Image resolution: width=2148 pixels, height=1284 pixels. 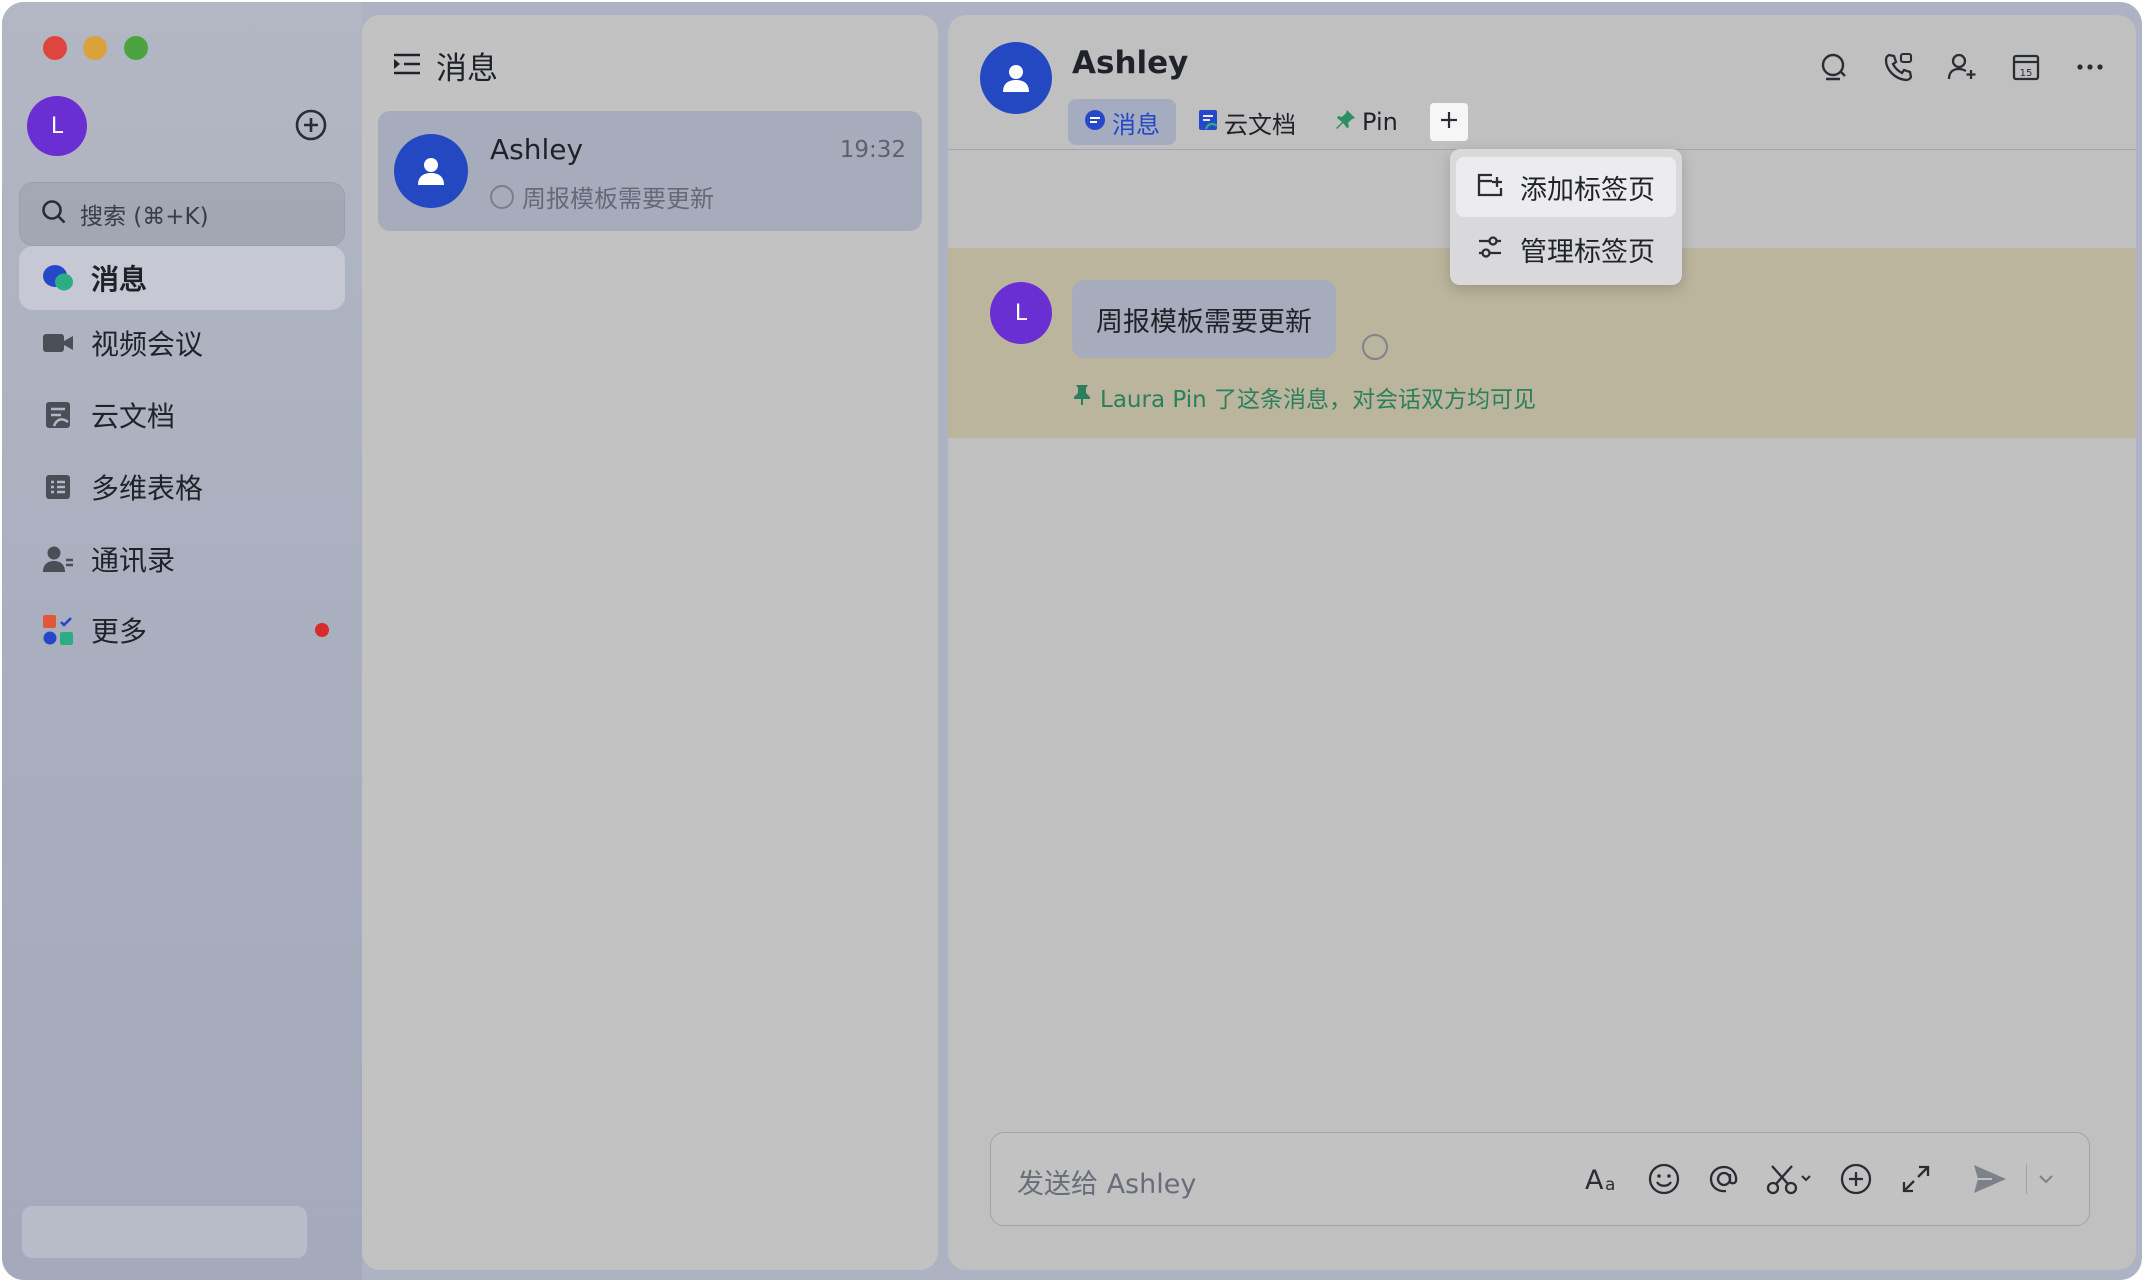 I want to click on tab-label: Pin, so click(x=1380, y=122).